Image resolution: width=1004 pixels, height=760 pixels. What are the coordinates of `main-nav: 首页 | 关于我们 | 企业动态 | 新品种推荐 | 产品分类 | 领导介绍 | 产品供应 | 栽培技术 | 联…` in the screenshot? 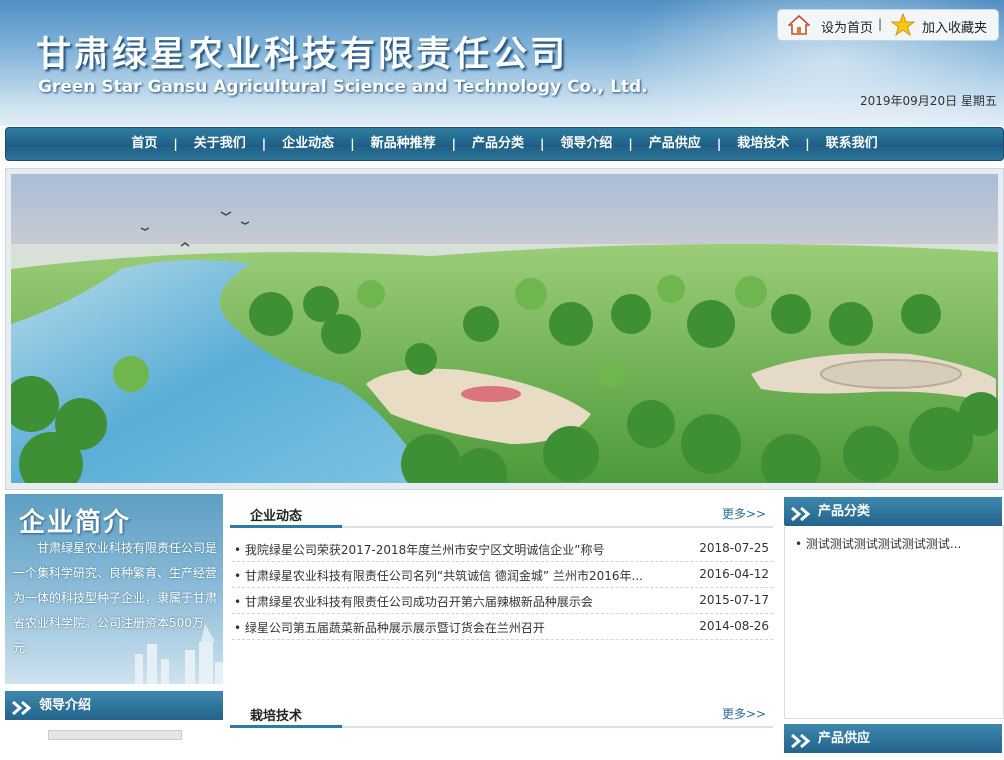 It's located at (504, 144).